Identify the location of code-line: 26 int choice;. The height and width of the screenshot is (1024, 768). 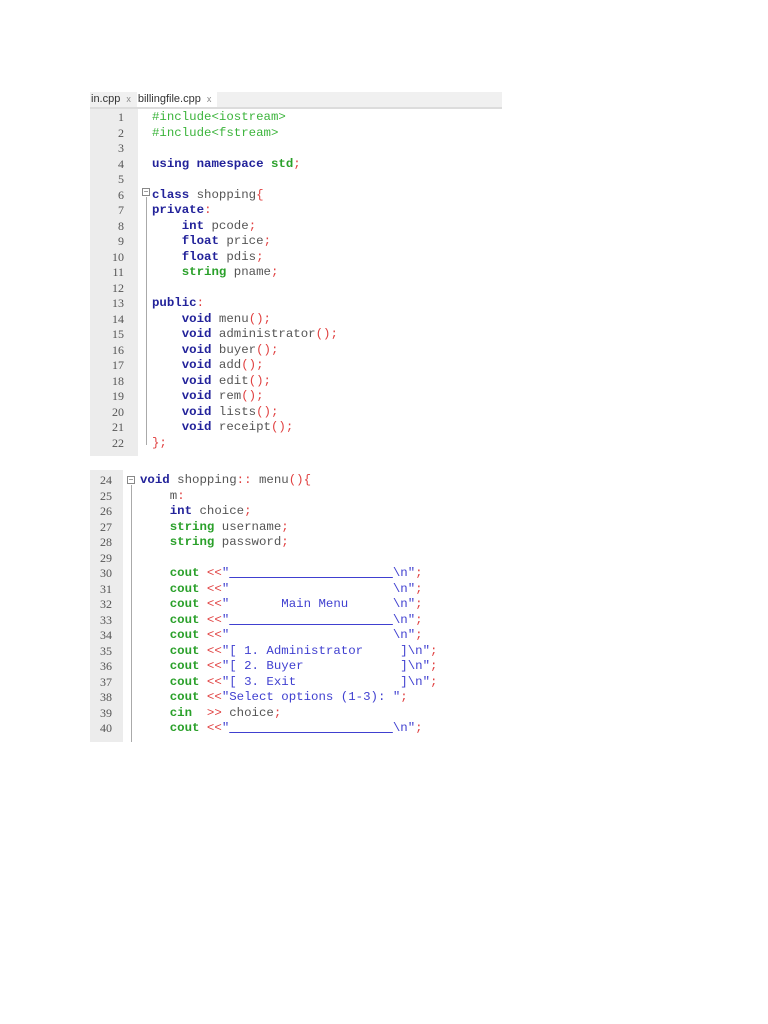
(266, 512).